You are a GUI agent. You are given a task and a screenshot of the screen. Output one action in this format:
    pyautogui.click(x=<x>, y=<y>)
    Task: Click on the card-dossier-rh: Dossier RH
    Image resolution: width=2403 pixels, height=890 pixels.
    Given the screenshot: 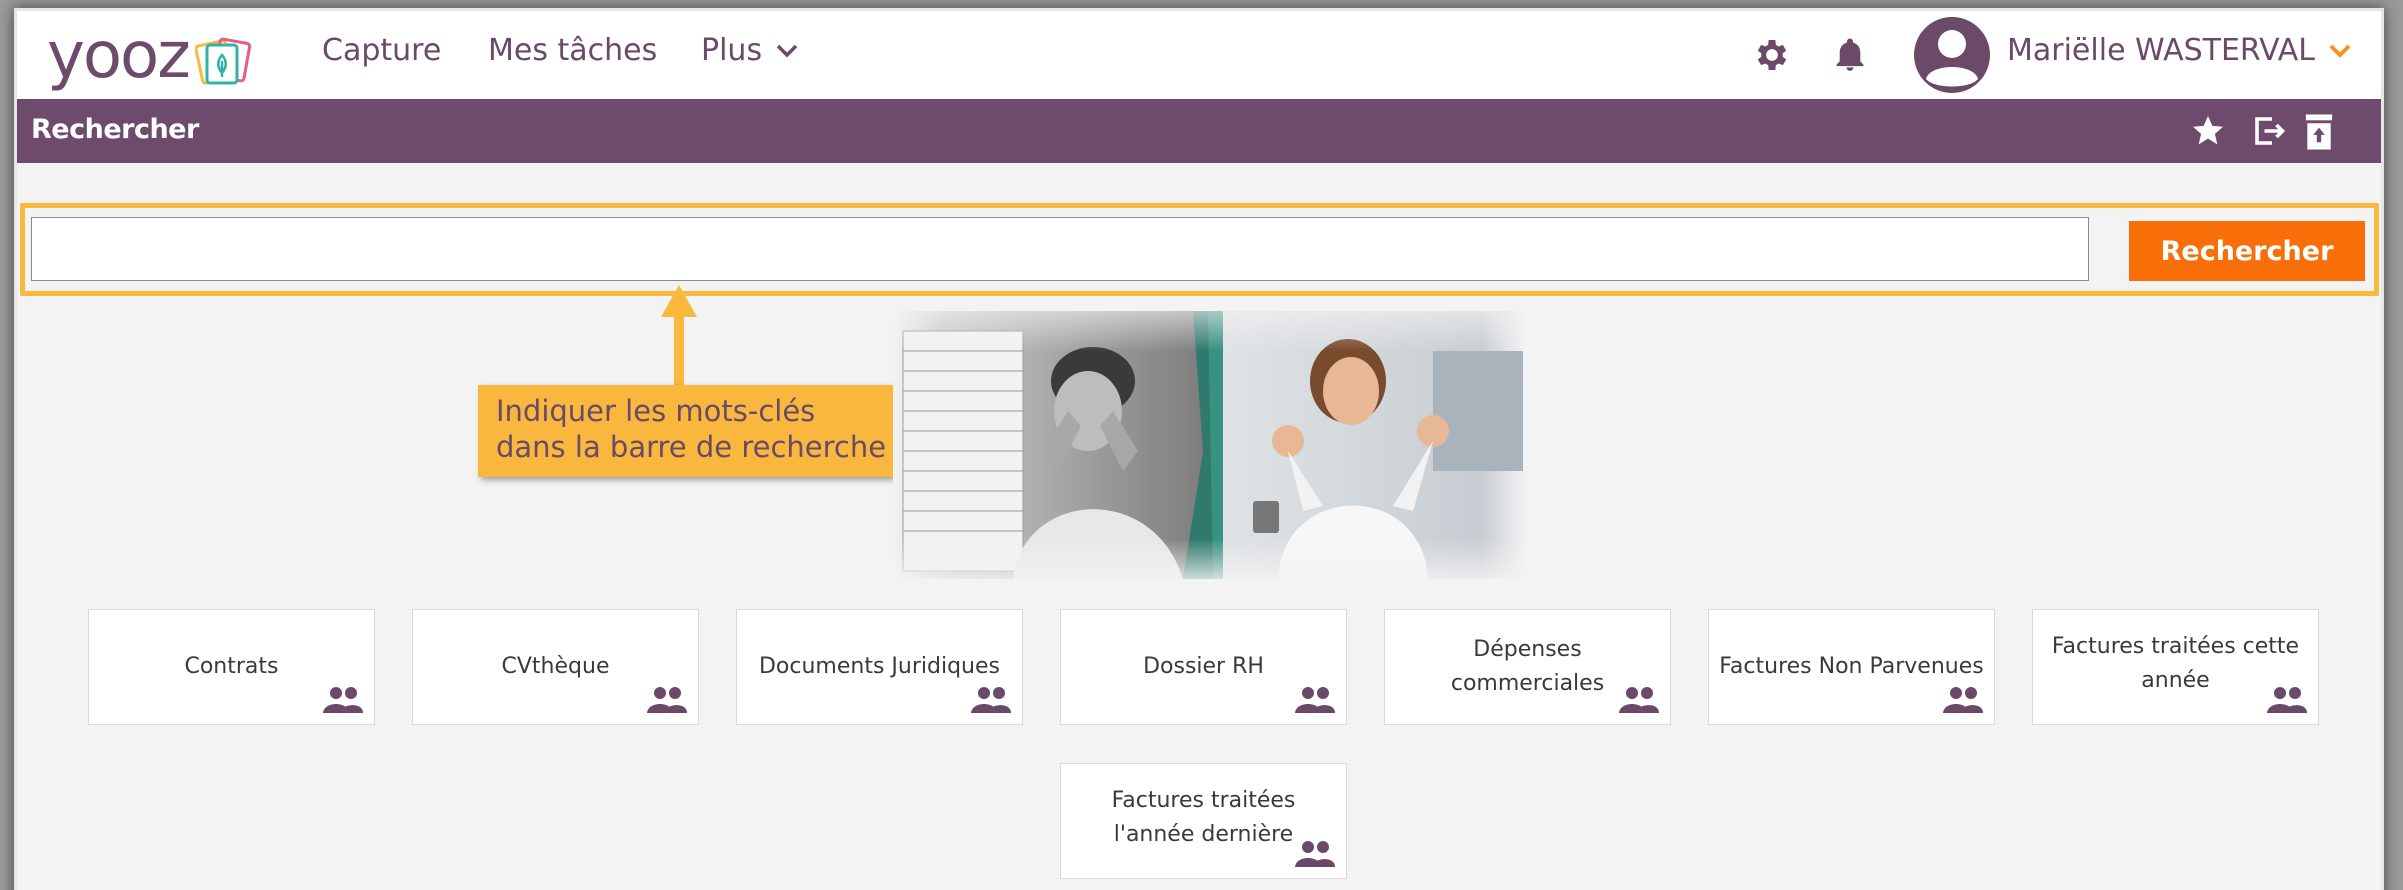 What is the action you would take?
    pyautogui.click(x=1203, y=667)
    